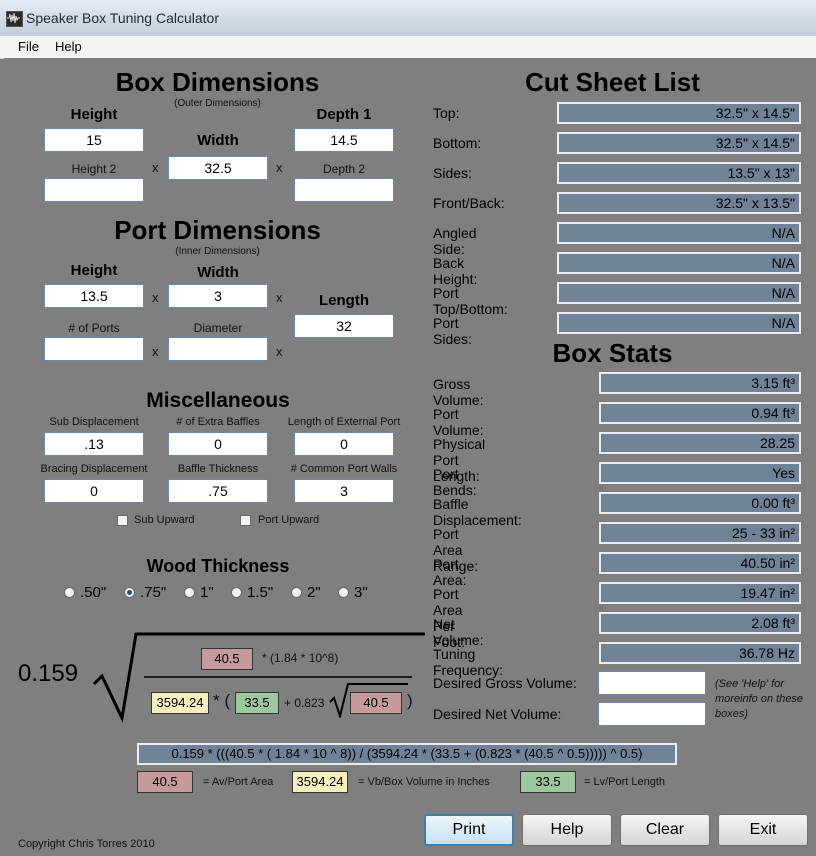 The image size is (816, 856). I want to click on cut-sheet-label: Port Top/Bottom:, so click(470, 301).